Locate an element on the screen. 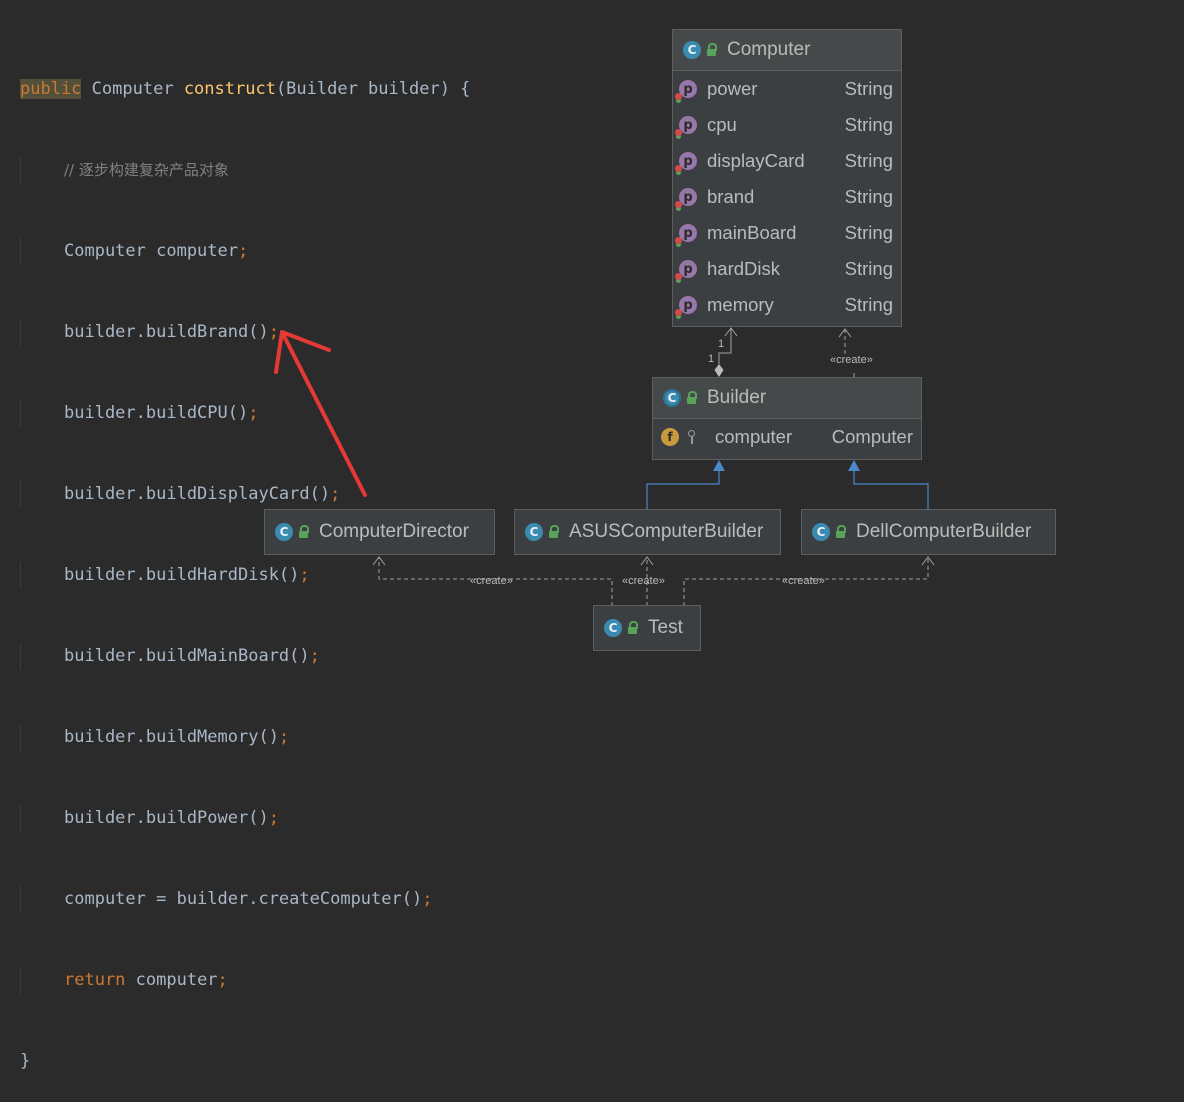  multiplicity-bottom: 1 is located at coordinates (711, 359).